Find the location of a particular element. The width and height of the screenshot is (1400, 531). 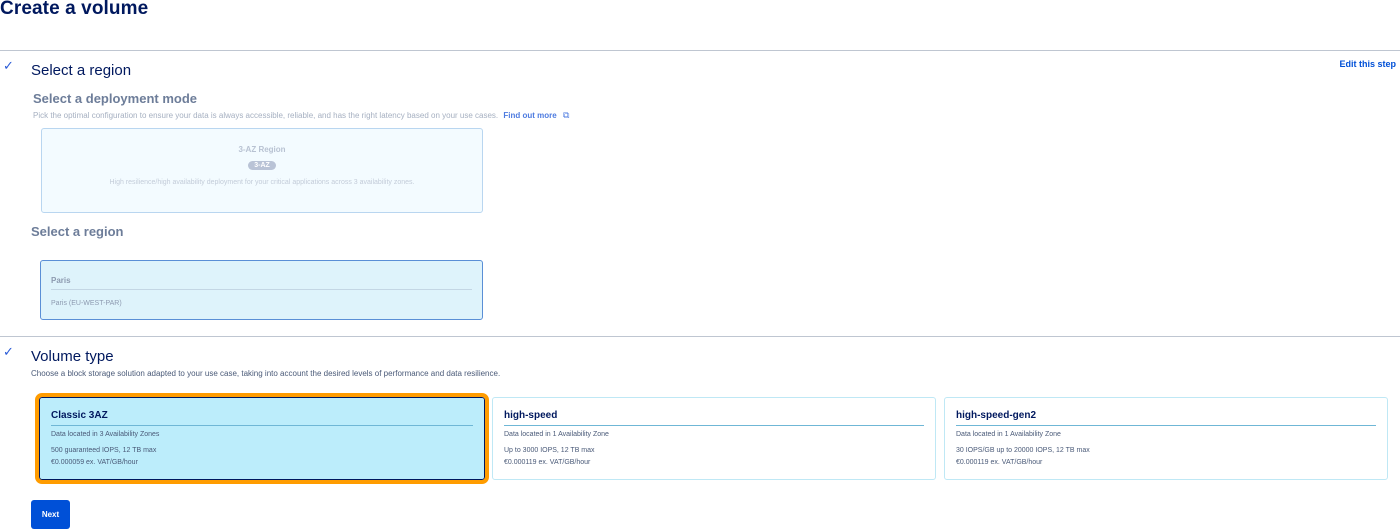

region-card-paris: Paris Paris (EU-WEST-PAR) is located at coordinates (261, 290).